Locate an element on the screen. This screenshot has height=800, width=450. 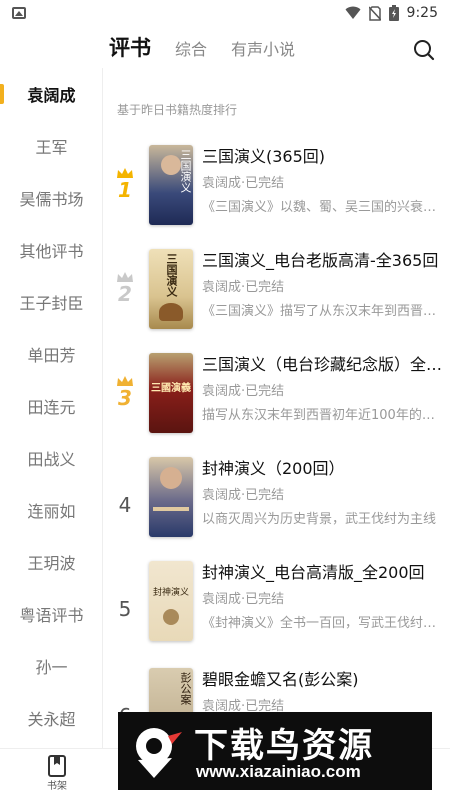
sidebar-item-other-pingshu: 其他评书 is located at coordinates (51, 250).